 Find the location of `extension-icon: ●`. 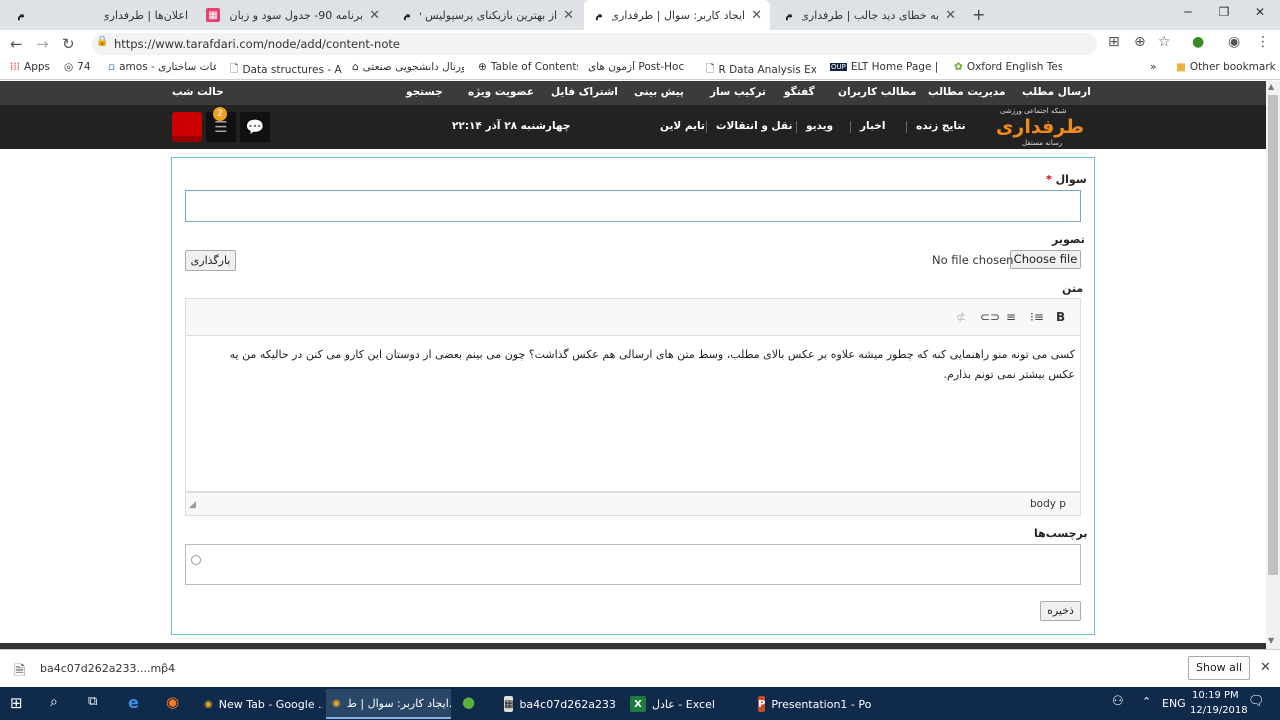

extension-icon: ● is located at coordinates (1198, 42).